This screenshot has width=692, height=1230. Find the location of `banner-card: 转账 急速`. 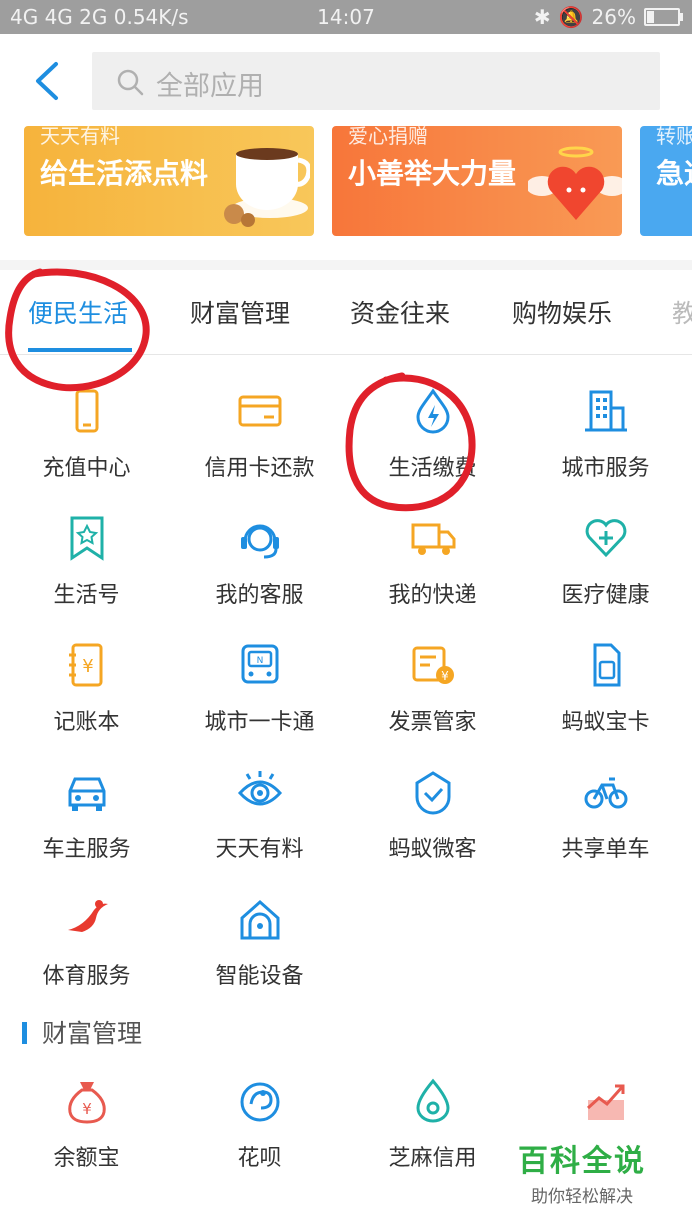

banner-card: 转账 急速 is located at coordinates (666, 181).